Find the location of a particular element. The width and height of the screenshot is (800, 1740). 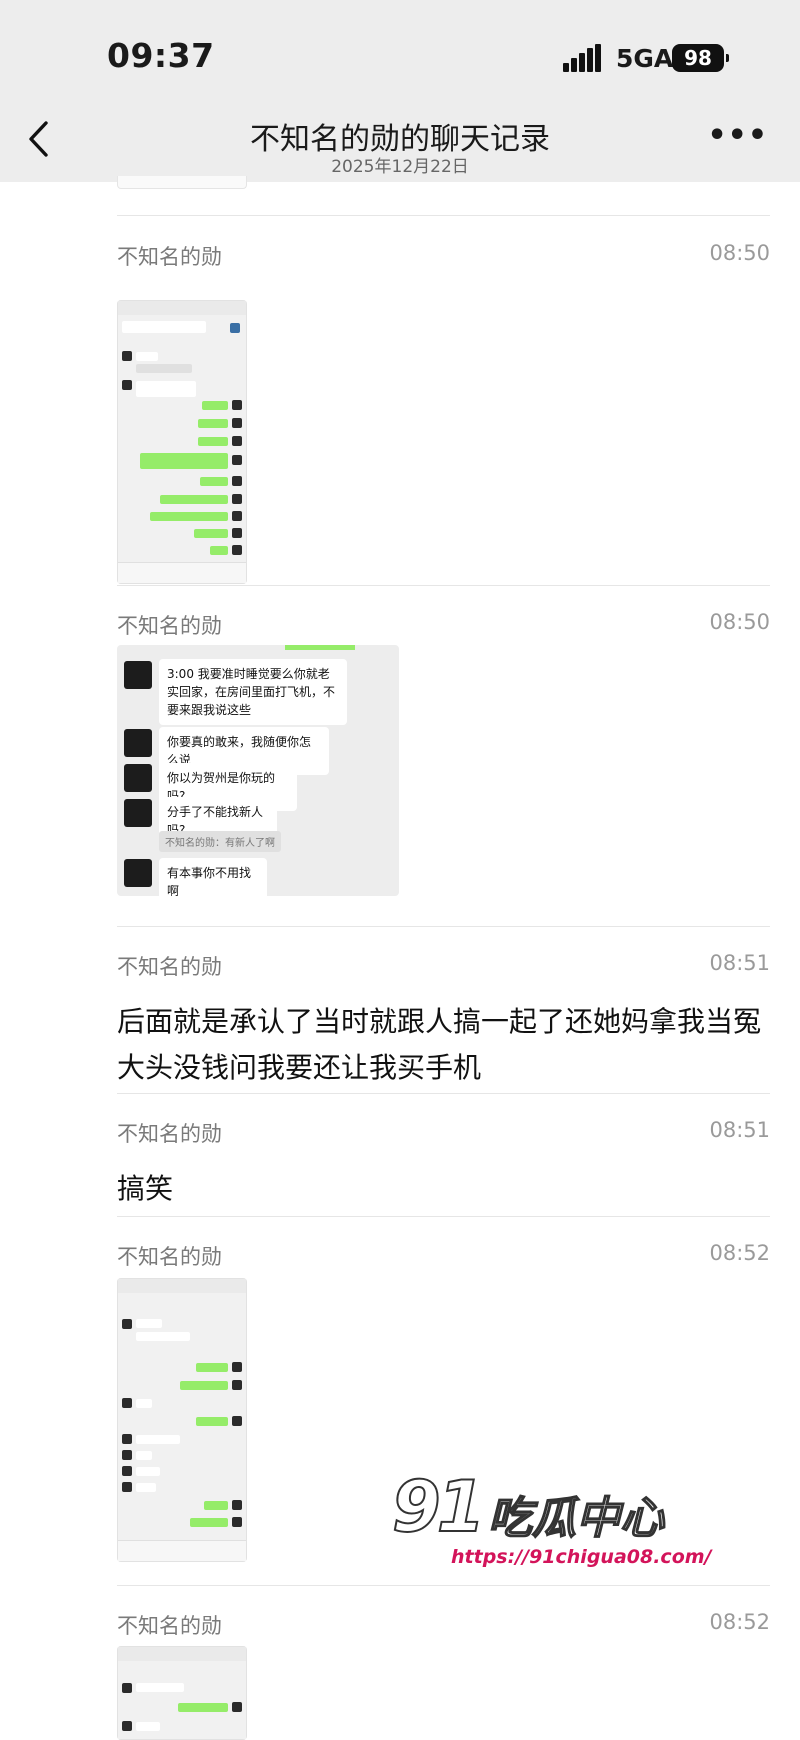

watermark: 91 吃瓜中心 https://91chigua08.com/ is located at coordinates (553, 1521).